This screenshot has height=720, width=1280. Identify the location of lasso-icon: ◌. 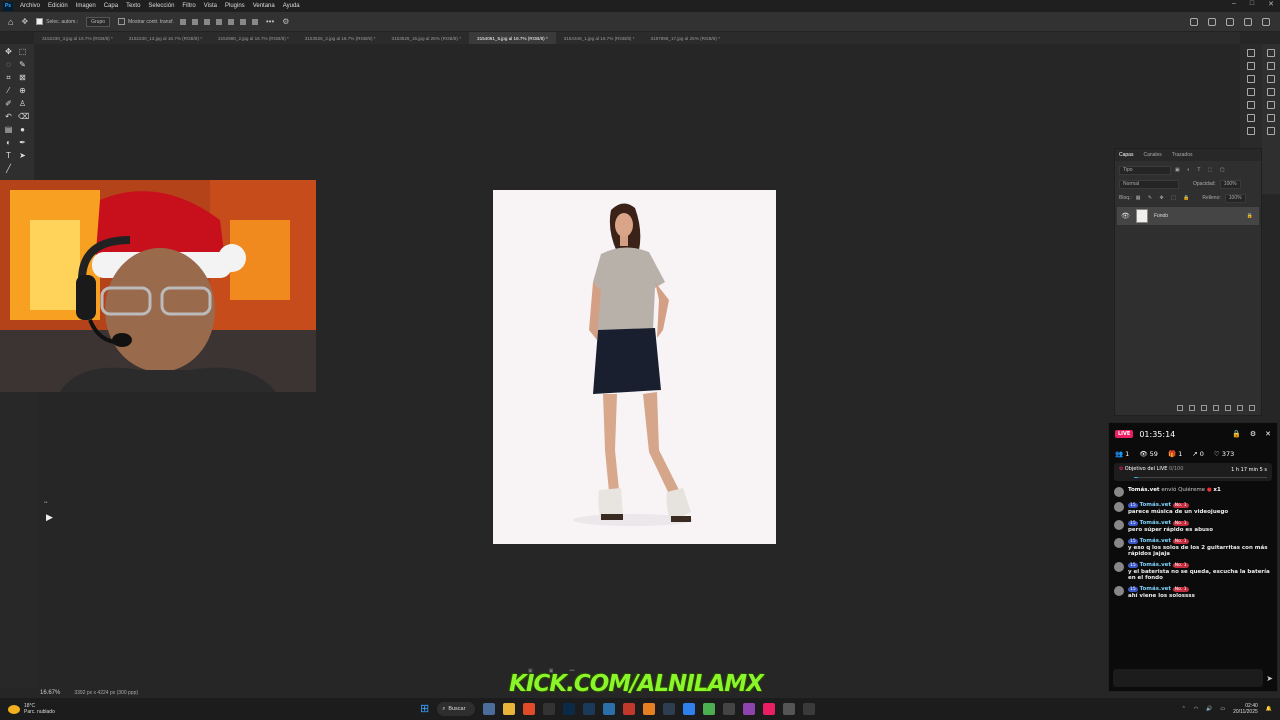
(8, 64).